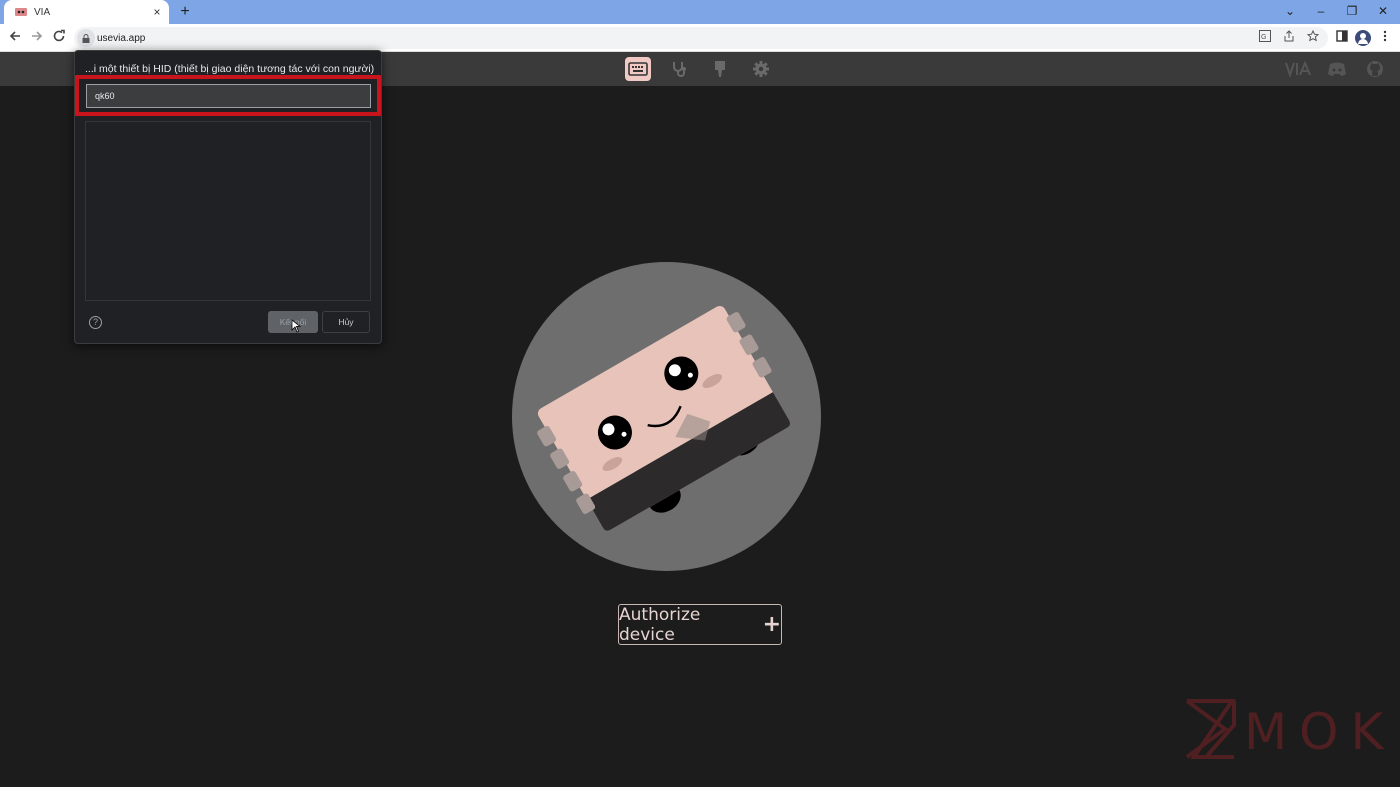 The height and width of the screenshot is (787, 1400). What do you see at coordinates (228, 211) in the screenshot?
I see `device-list` at bounding box center [228, 211].